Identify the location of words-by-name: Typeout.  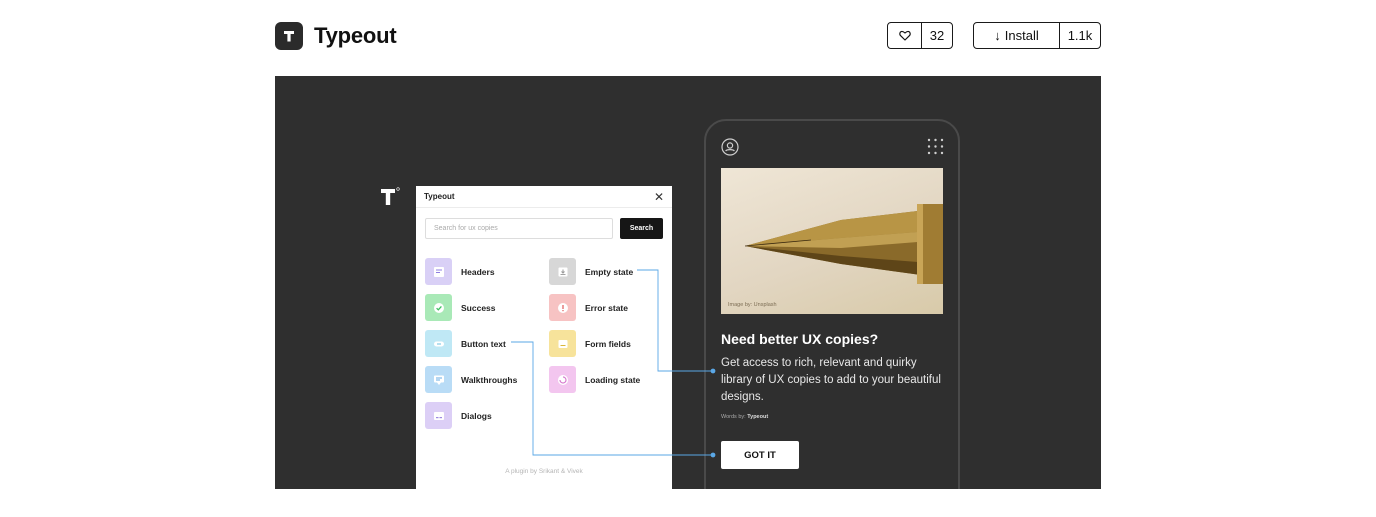
(758, 417).